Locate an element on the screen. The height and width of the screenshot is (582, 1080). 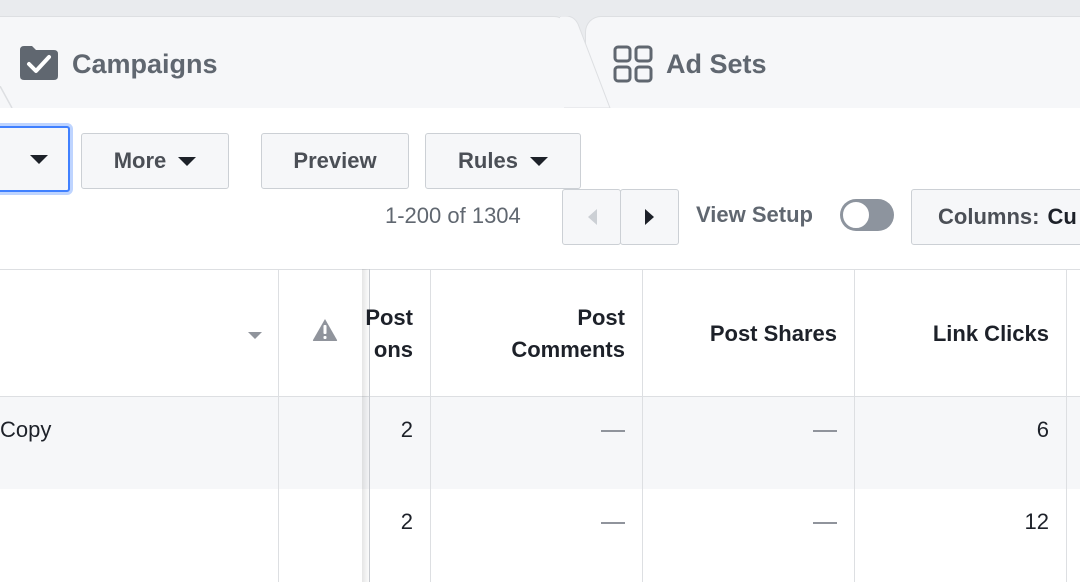
prev-page-button is located at coordinates (591, 217).